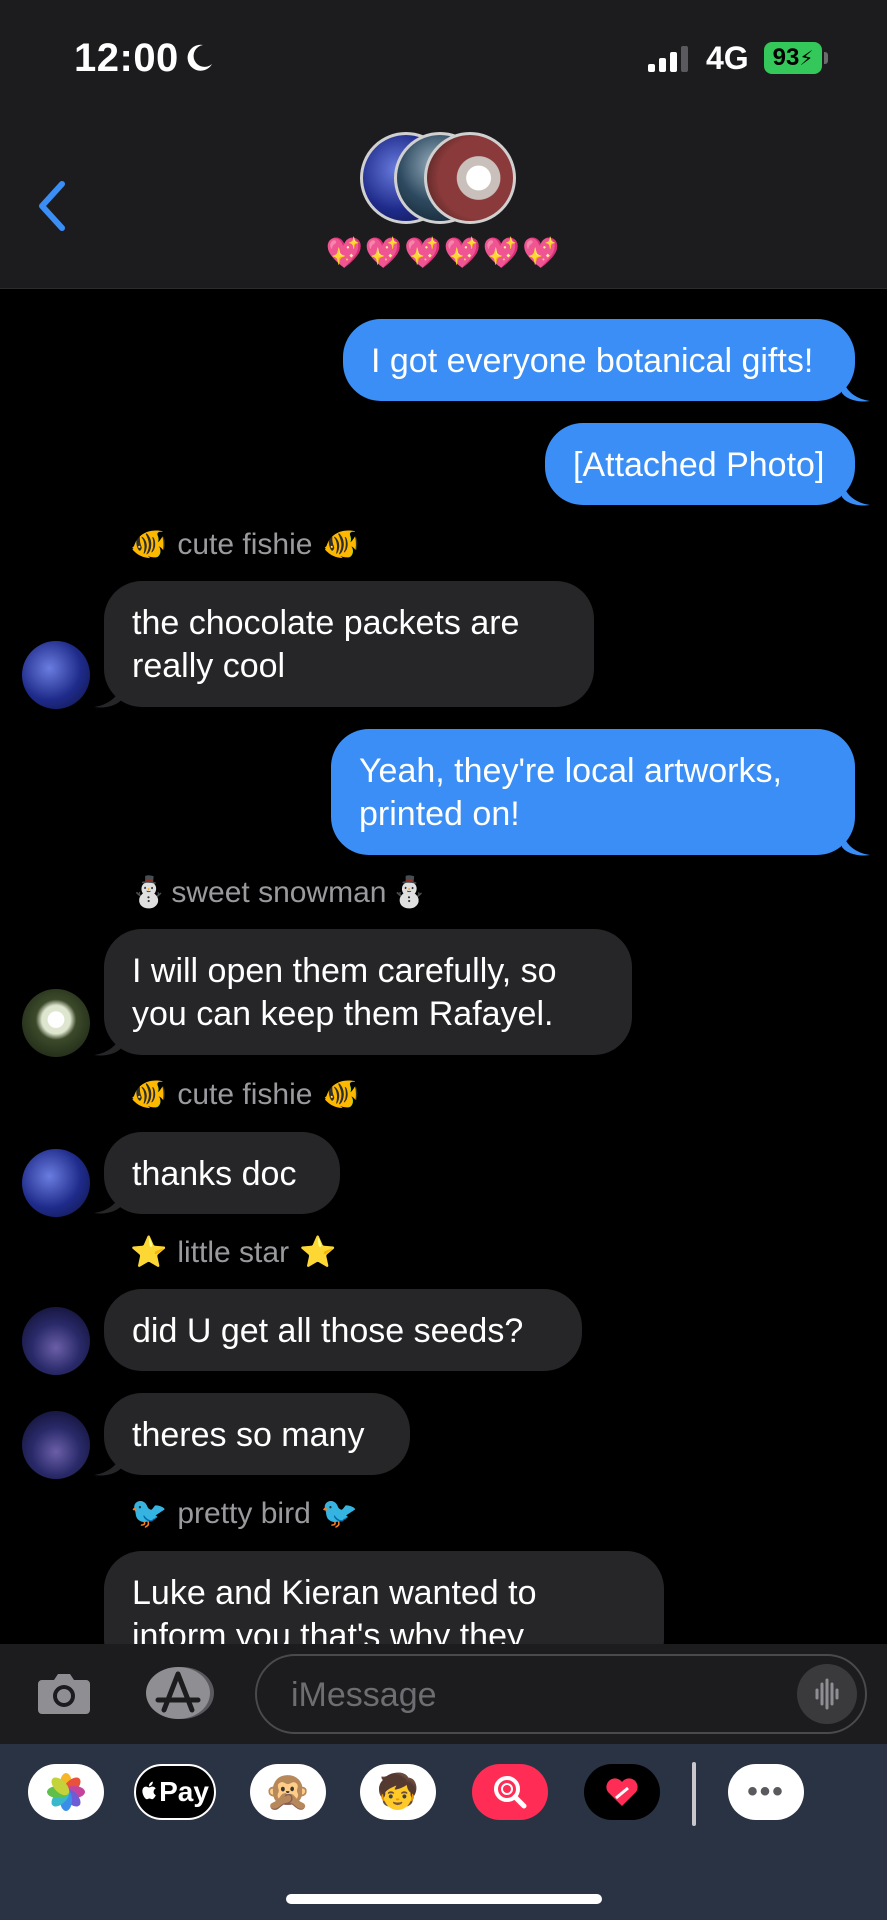  What do you see at coordinates (443, 1832) in the screenshot?
I see `app-drawer: Pay 🙊 🧒 •••` at bounding box center [443, 1832].